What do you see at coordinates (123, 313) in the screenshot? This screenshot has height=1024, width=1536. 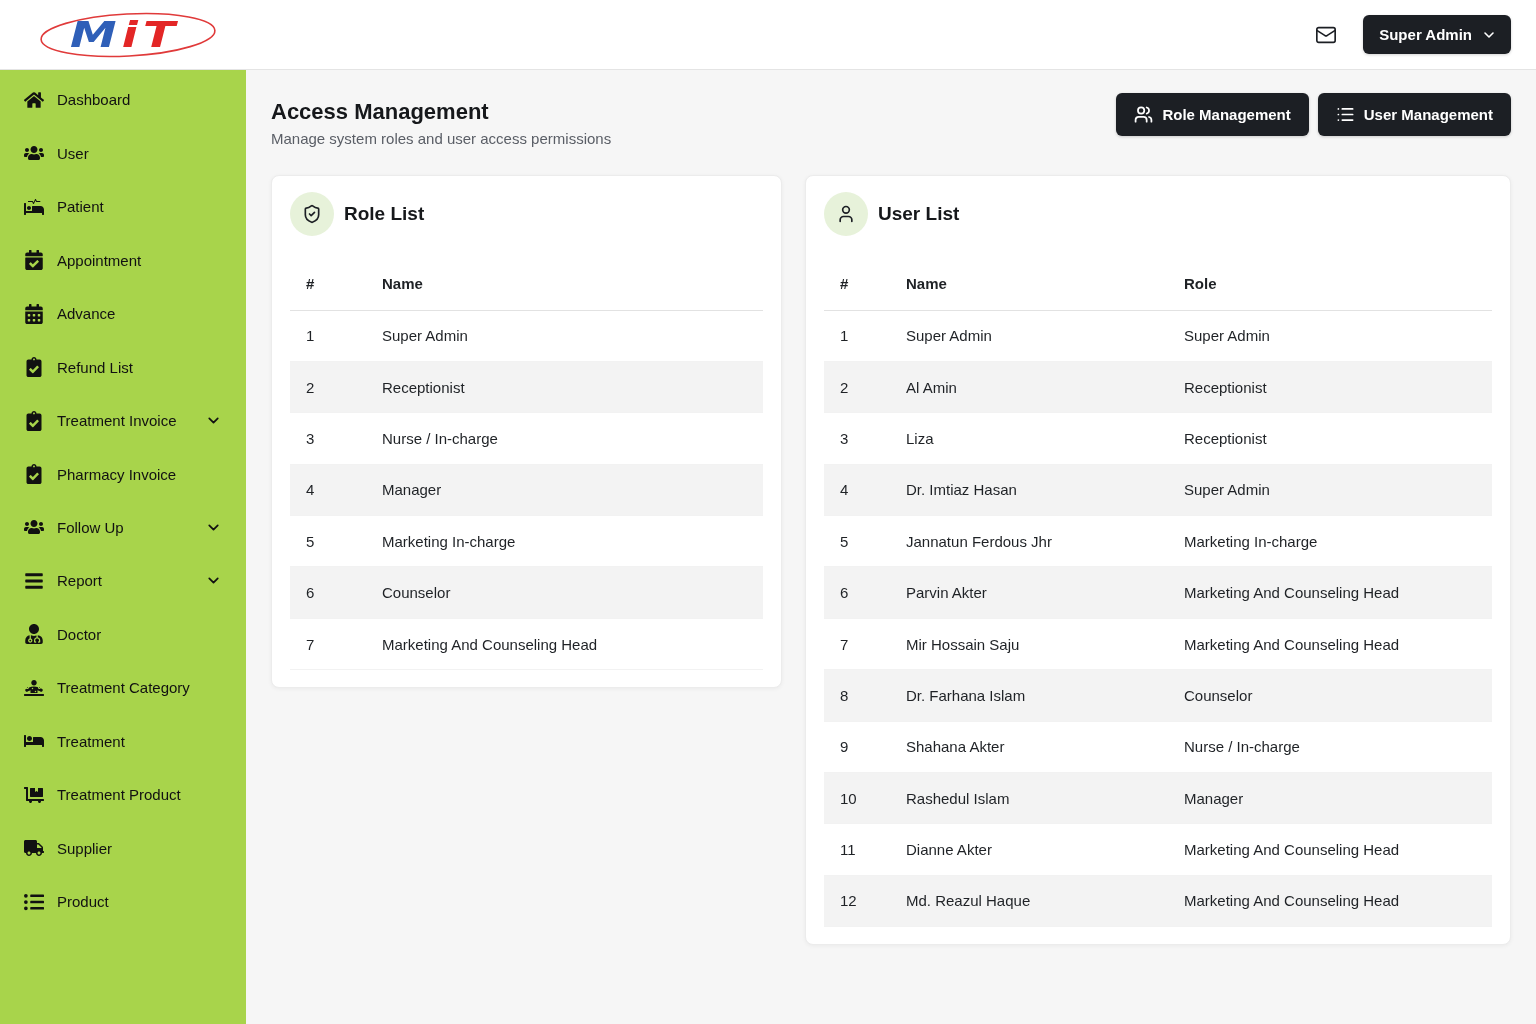 I see `sidebar-link: Advance` at bounding box center [123, 313].